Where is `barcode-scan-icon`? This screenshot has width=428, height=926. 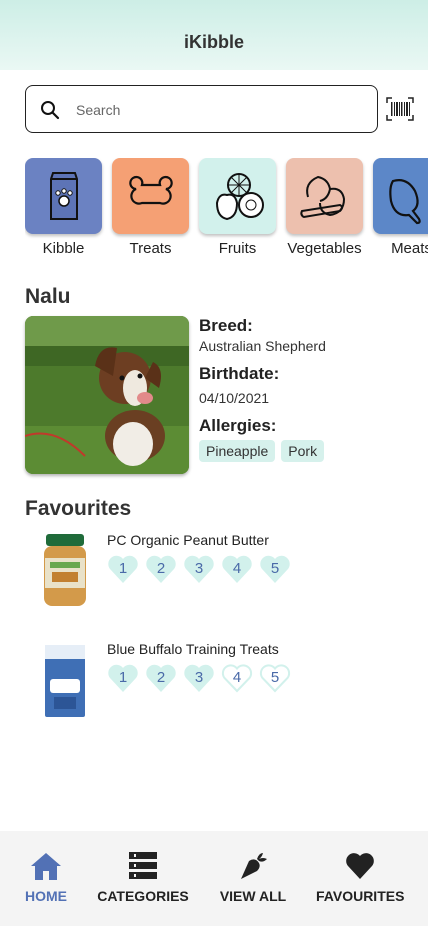
barcode-scan-icon is located at coordinates (400, 109).